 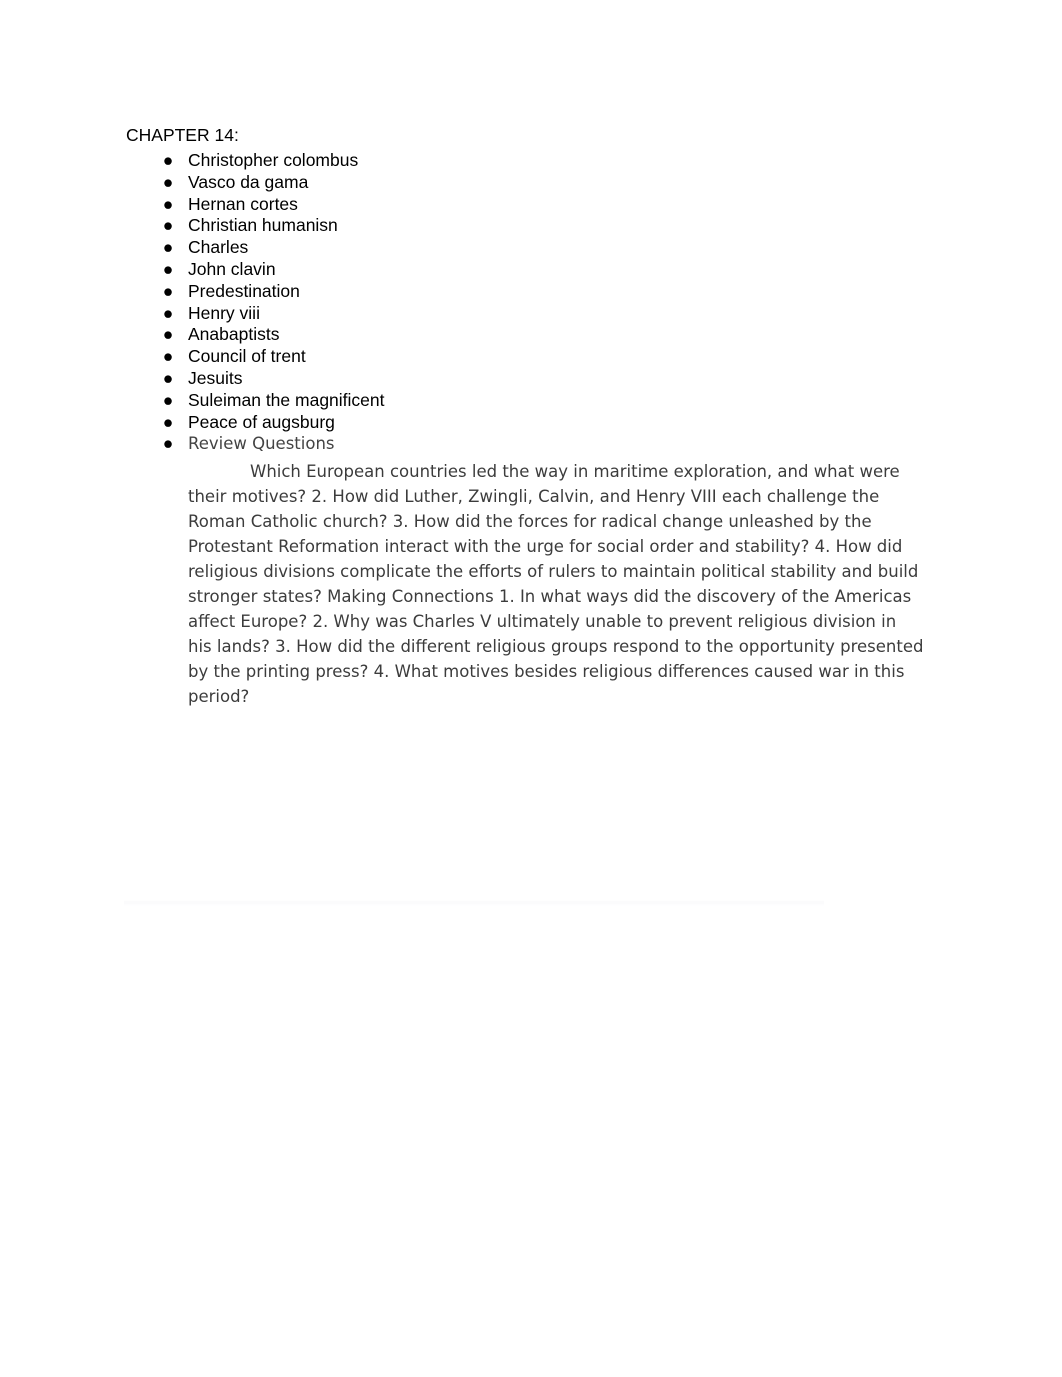 I want to click on list-item: ● Vasco da gama, so click(x=536, y=183).